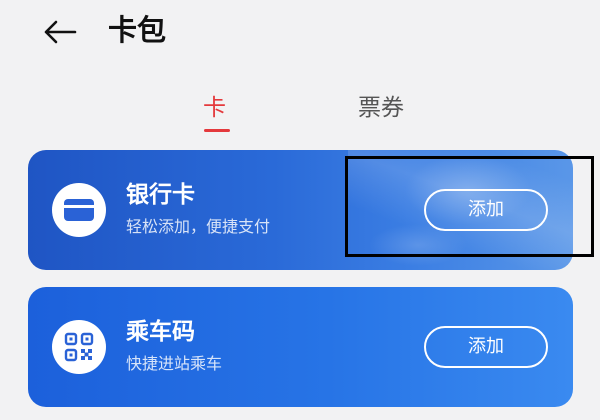 The image size is (600, 420). I want to click on back-button, so click(60, 32).